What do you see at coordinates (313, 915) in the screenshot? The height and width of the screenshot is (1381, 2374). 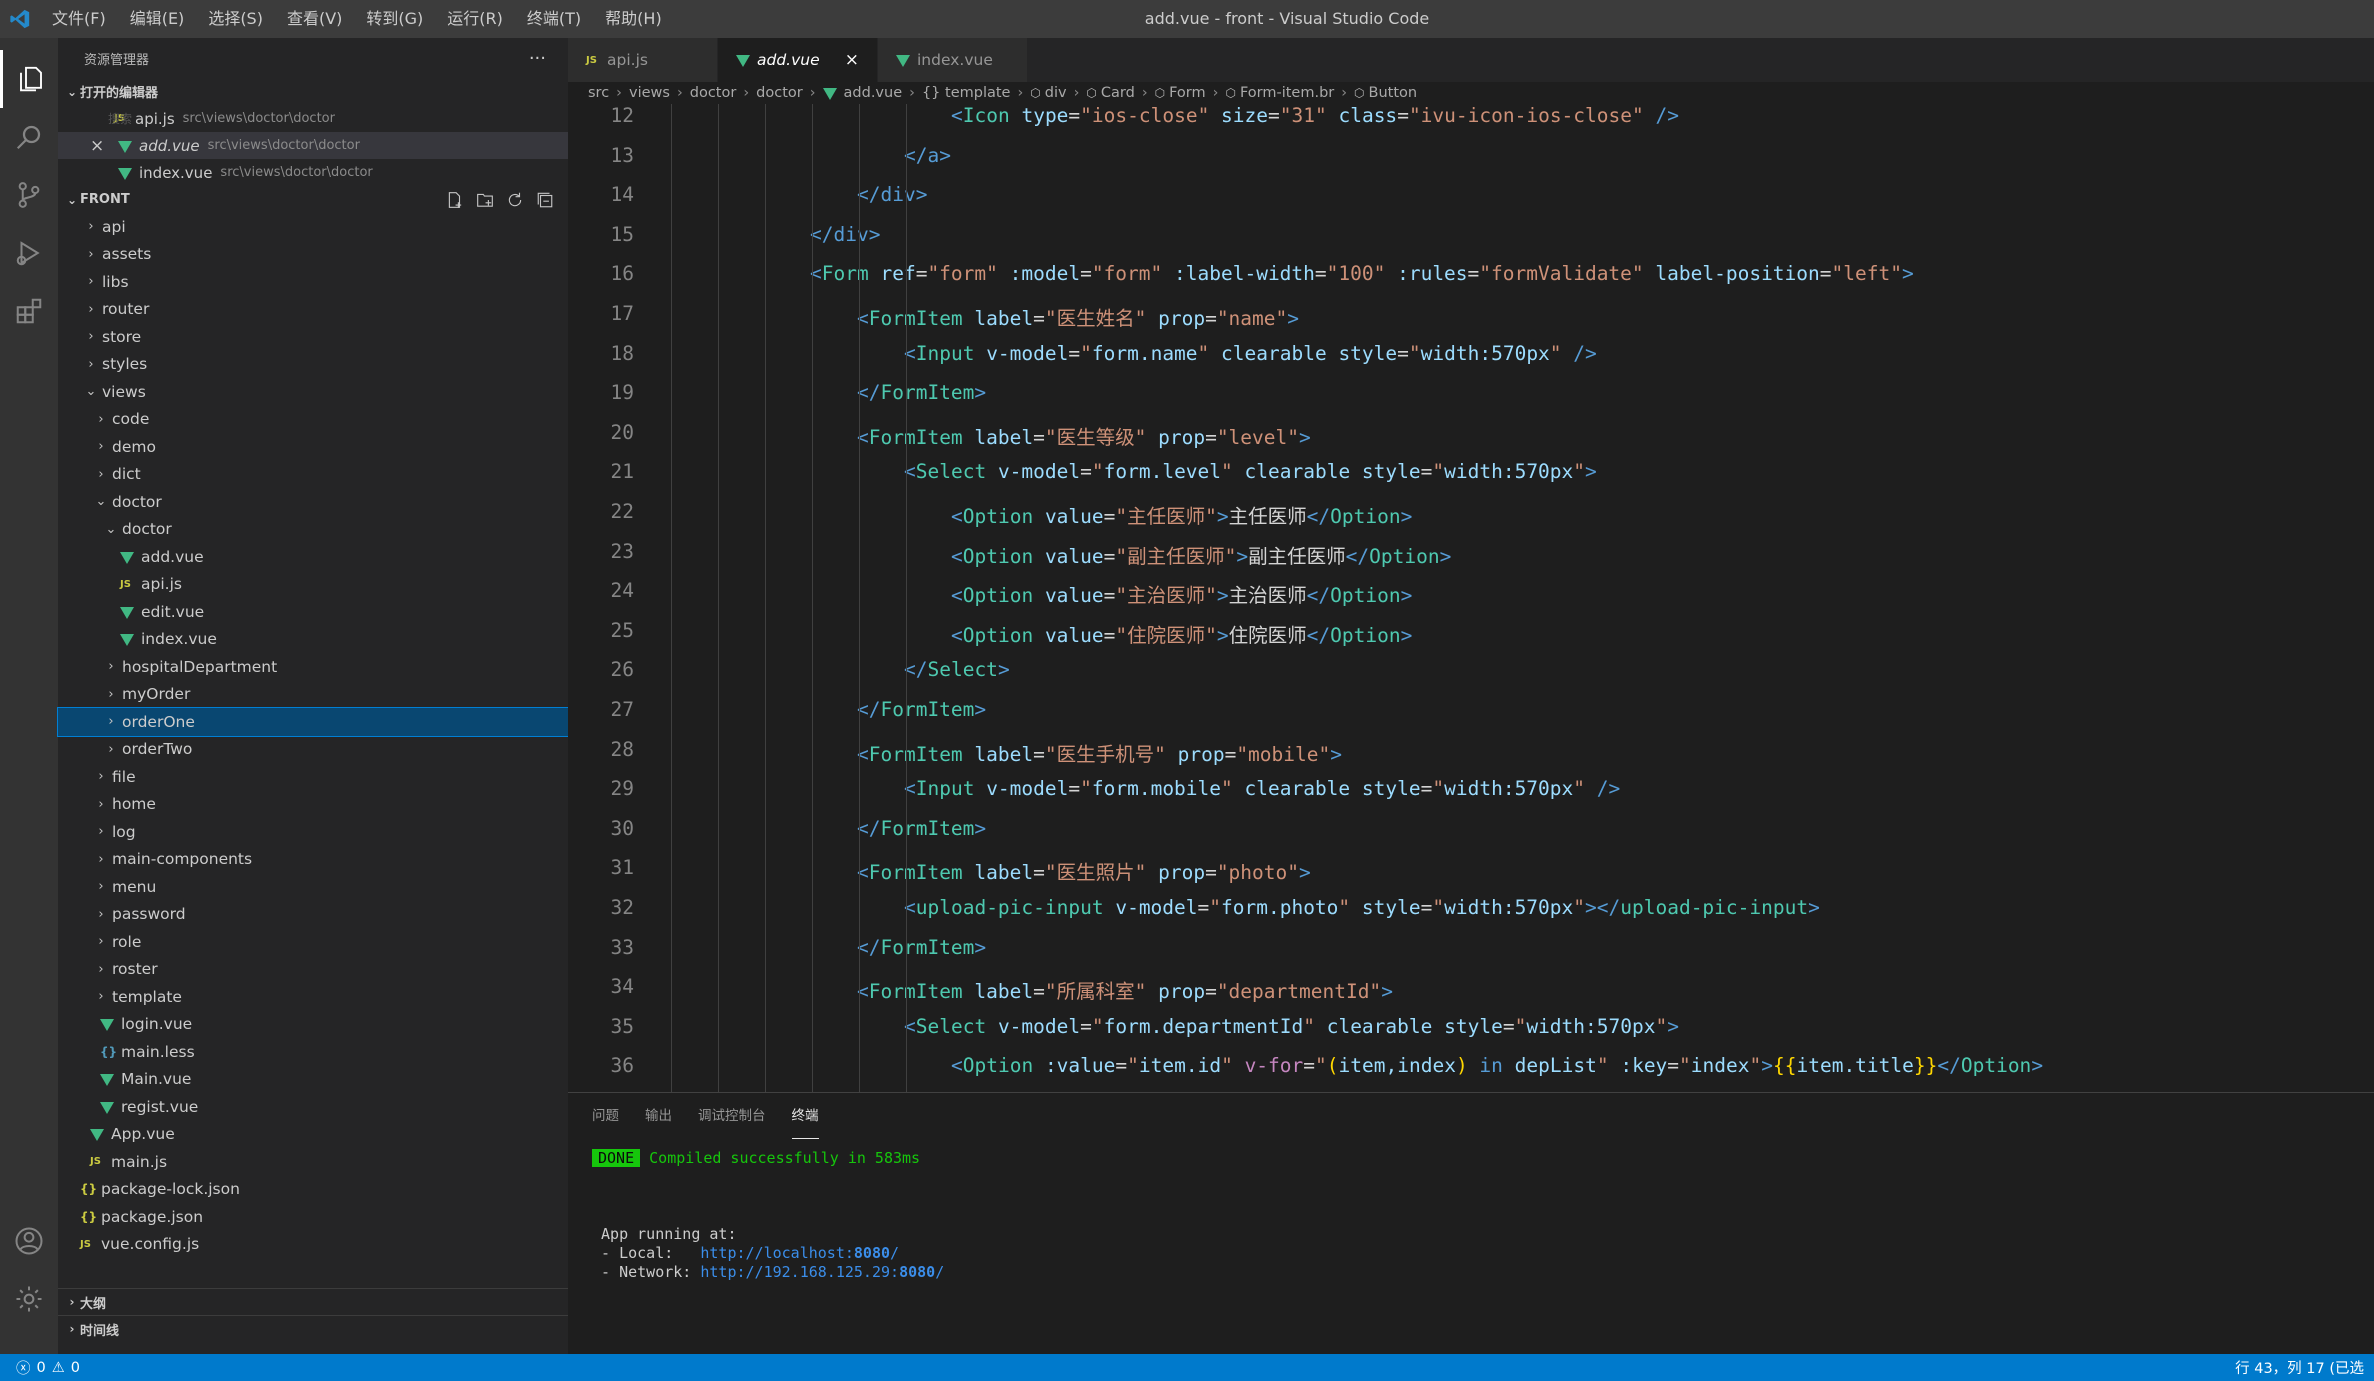 I see `folder-item: › password` at bounding box center [313, 915].